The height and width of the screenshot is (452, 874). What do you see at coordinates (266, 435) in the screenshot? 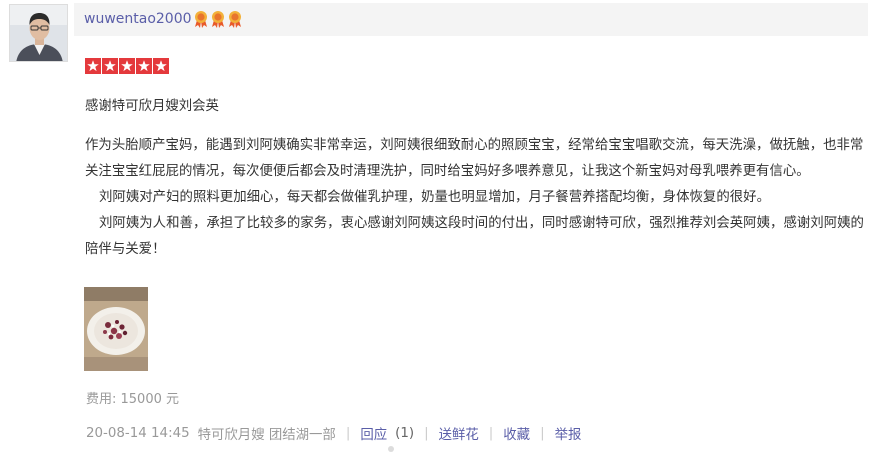
I see `shop-name: 特可欣月嫂 团结湖一部` at bounding box center [266, 435].